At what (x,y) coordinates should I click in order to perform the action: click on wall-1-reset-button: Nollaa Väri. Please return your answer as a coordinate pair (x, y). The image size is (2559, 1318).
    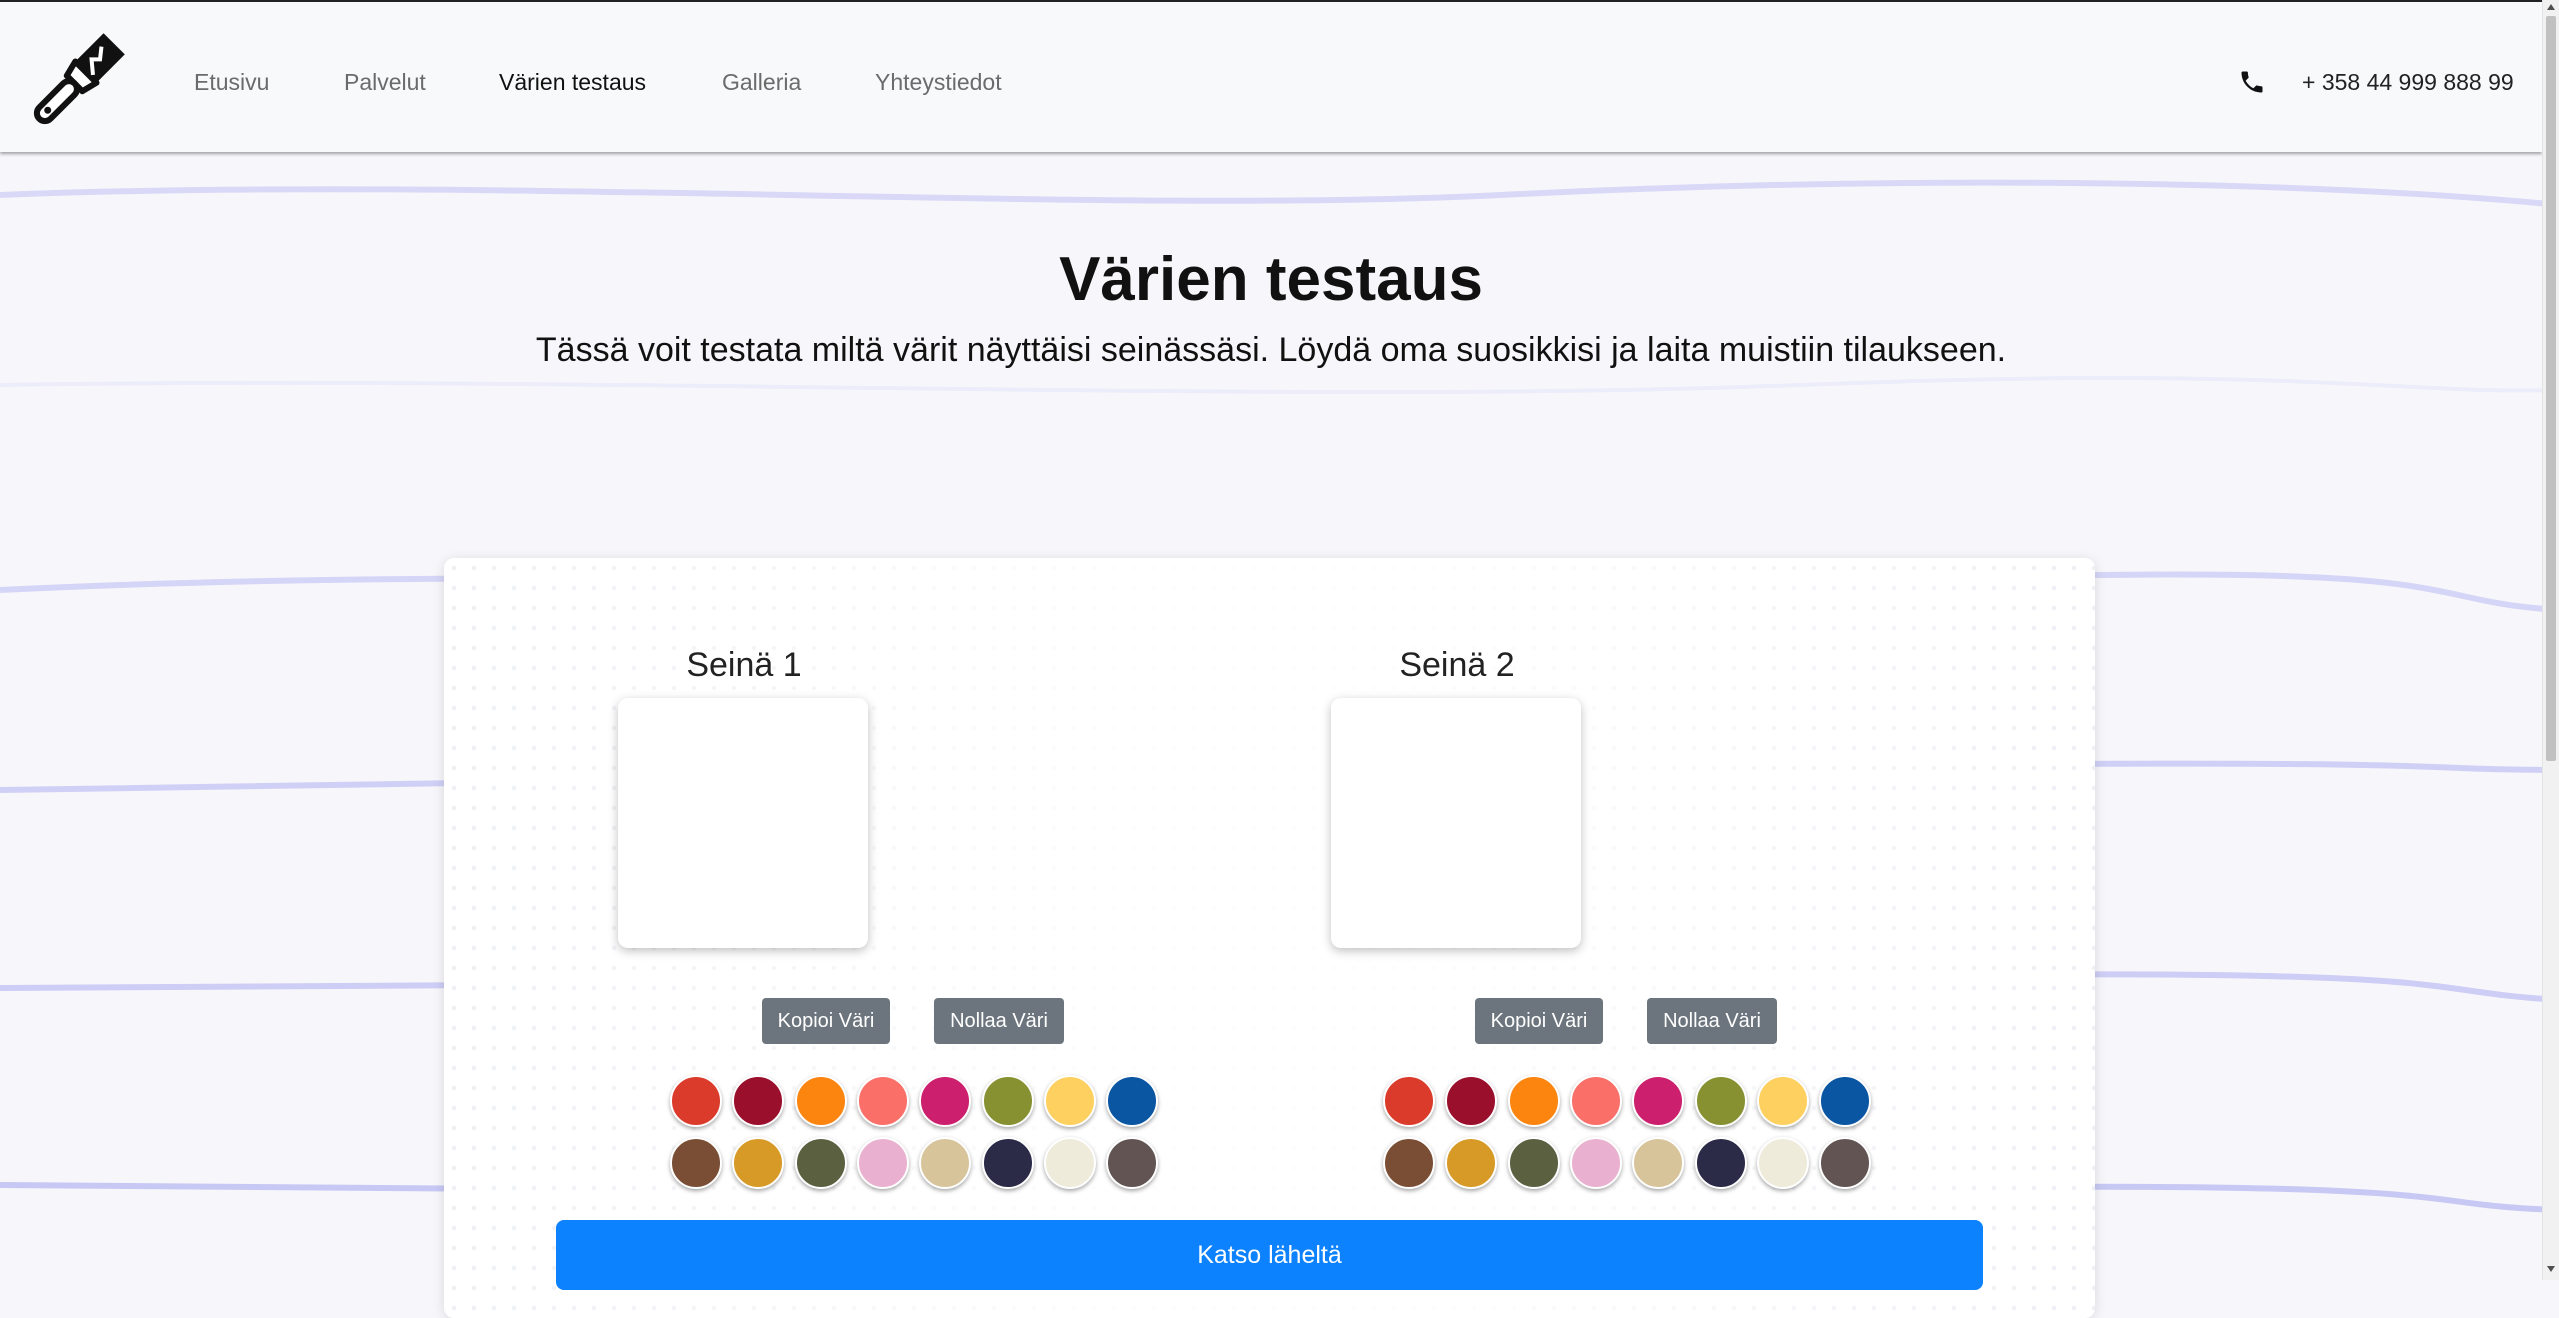
    Looking at the image, I should click on (999, 1021).